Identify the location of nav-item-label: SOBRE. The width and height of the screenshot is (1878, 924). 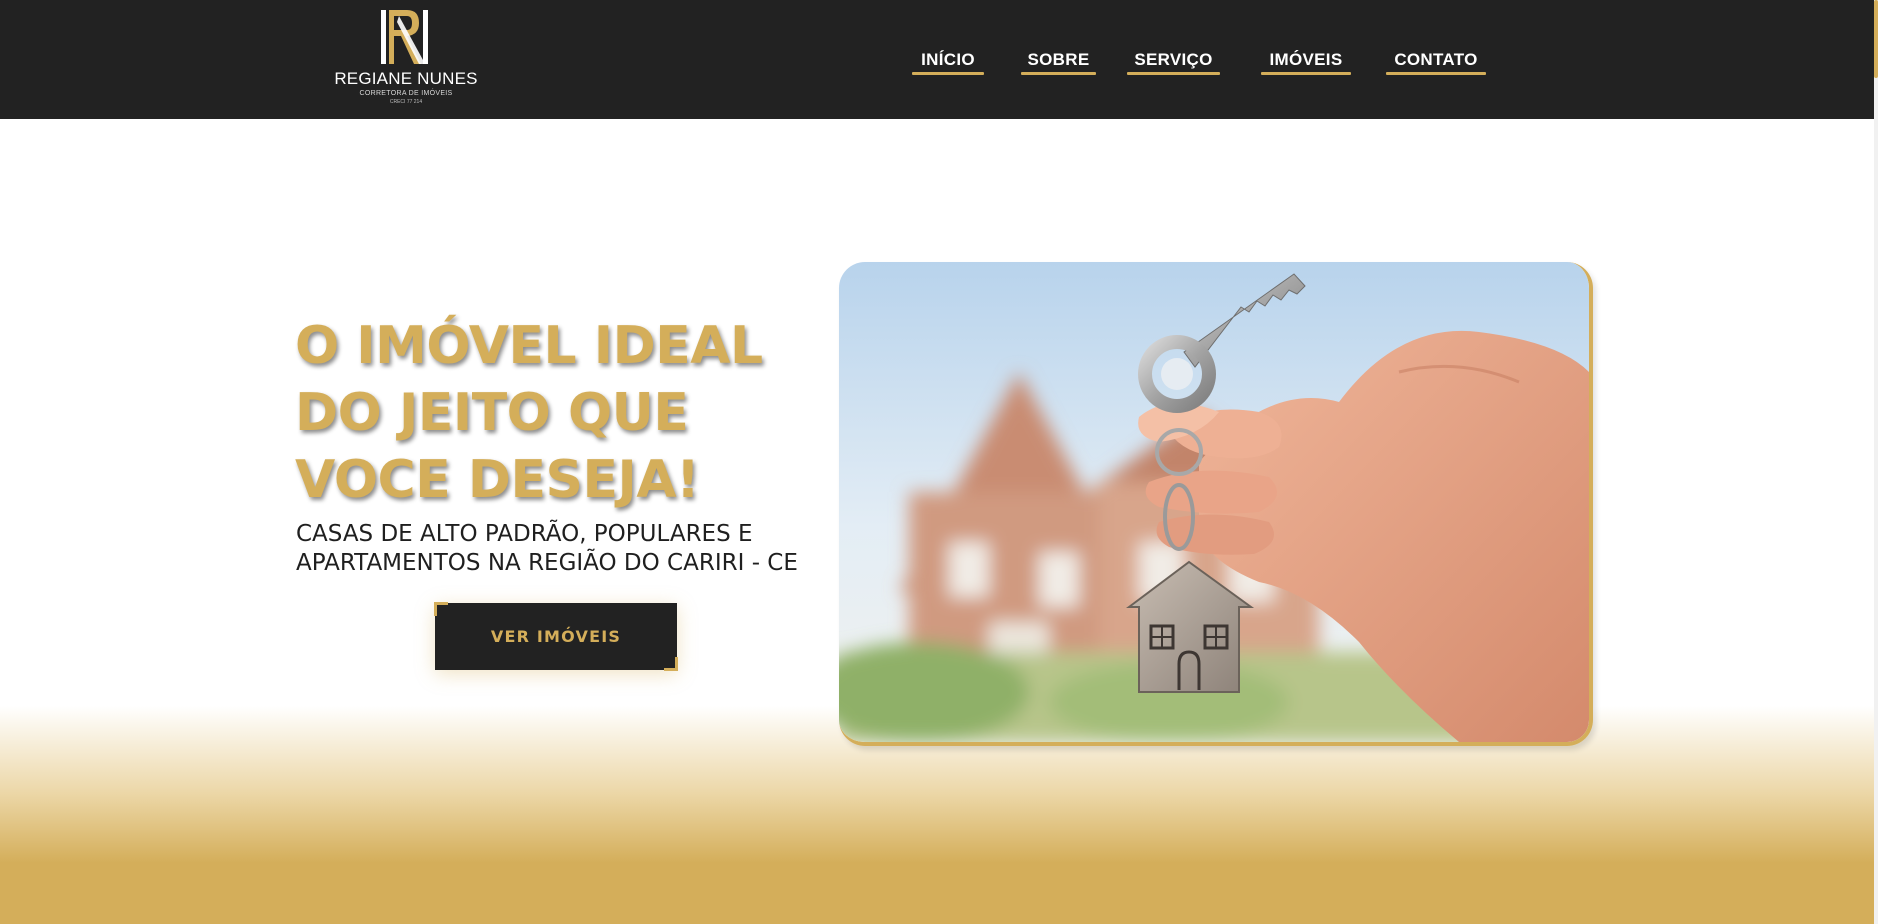
(1058, 59).